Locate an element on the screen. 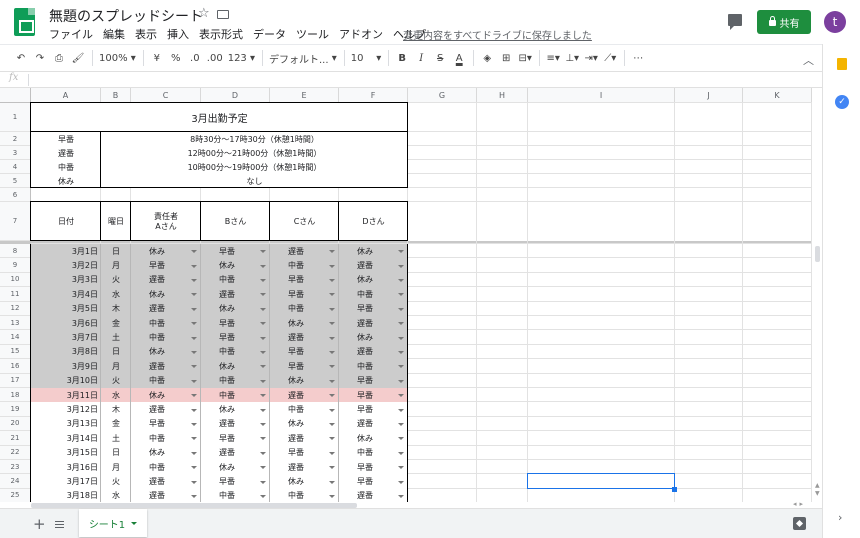 This screenshot has width=860, height=538. selected-cell is located at coordinates (601, 481).